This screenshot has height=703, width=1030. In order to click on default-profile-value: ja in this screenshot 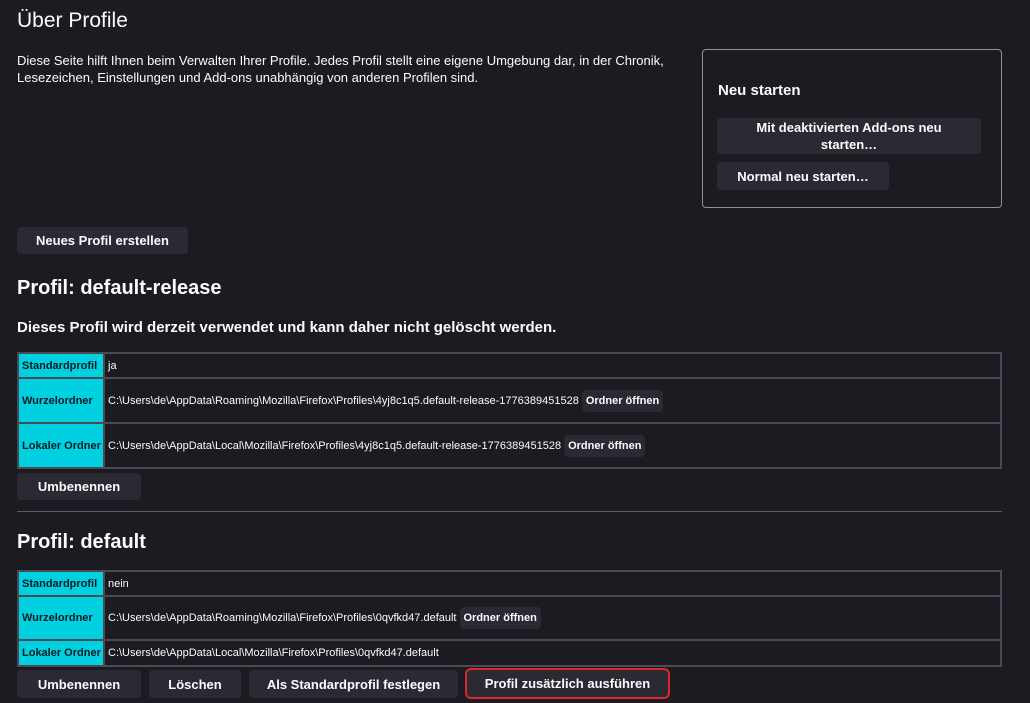, I will do `click(552, 365)`.